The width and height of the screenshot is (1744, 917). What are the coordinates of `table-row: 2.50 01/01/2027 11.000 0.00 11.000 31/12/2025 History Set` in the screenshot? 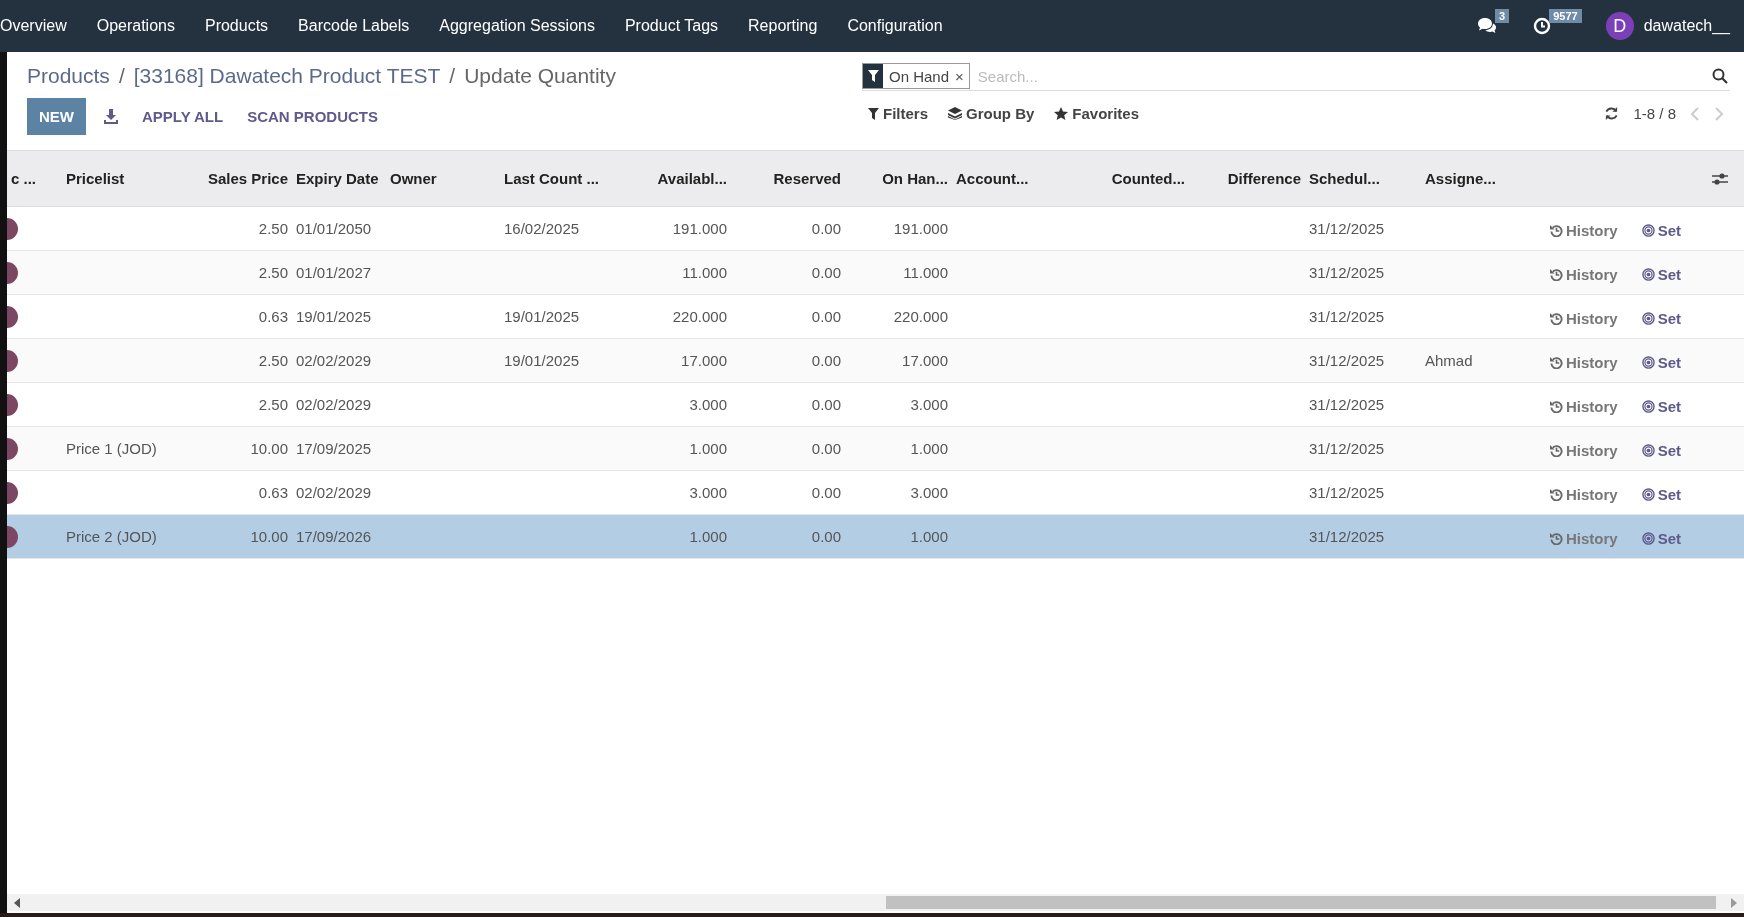 It's located at (875, 273).